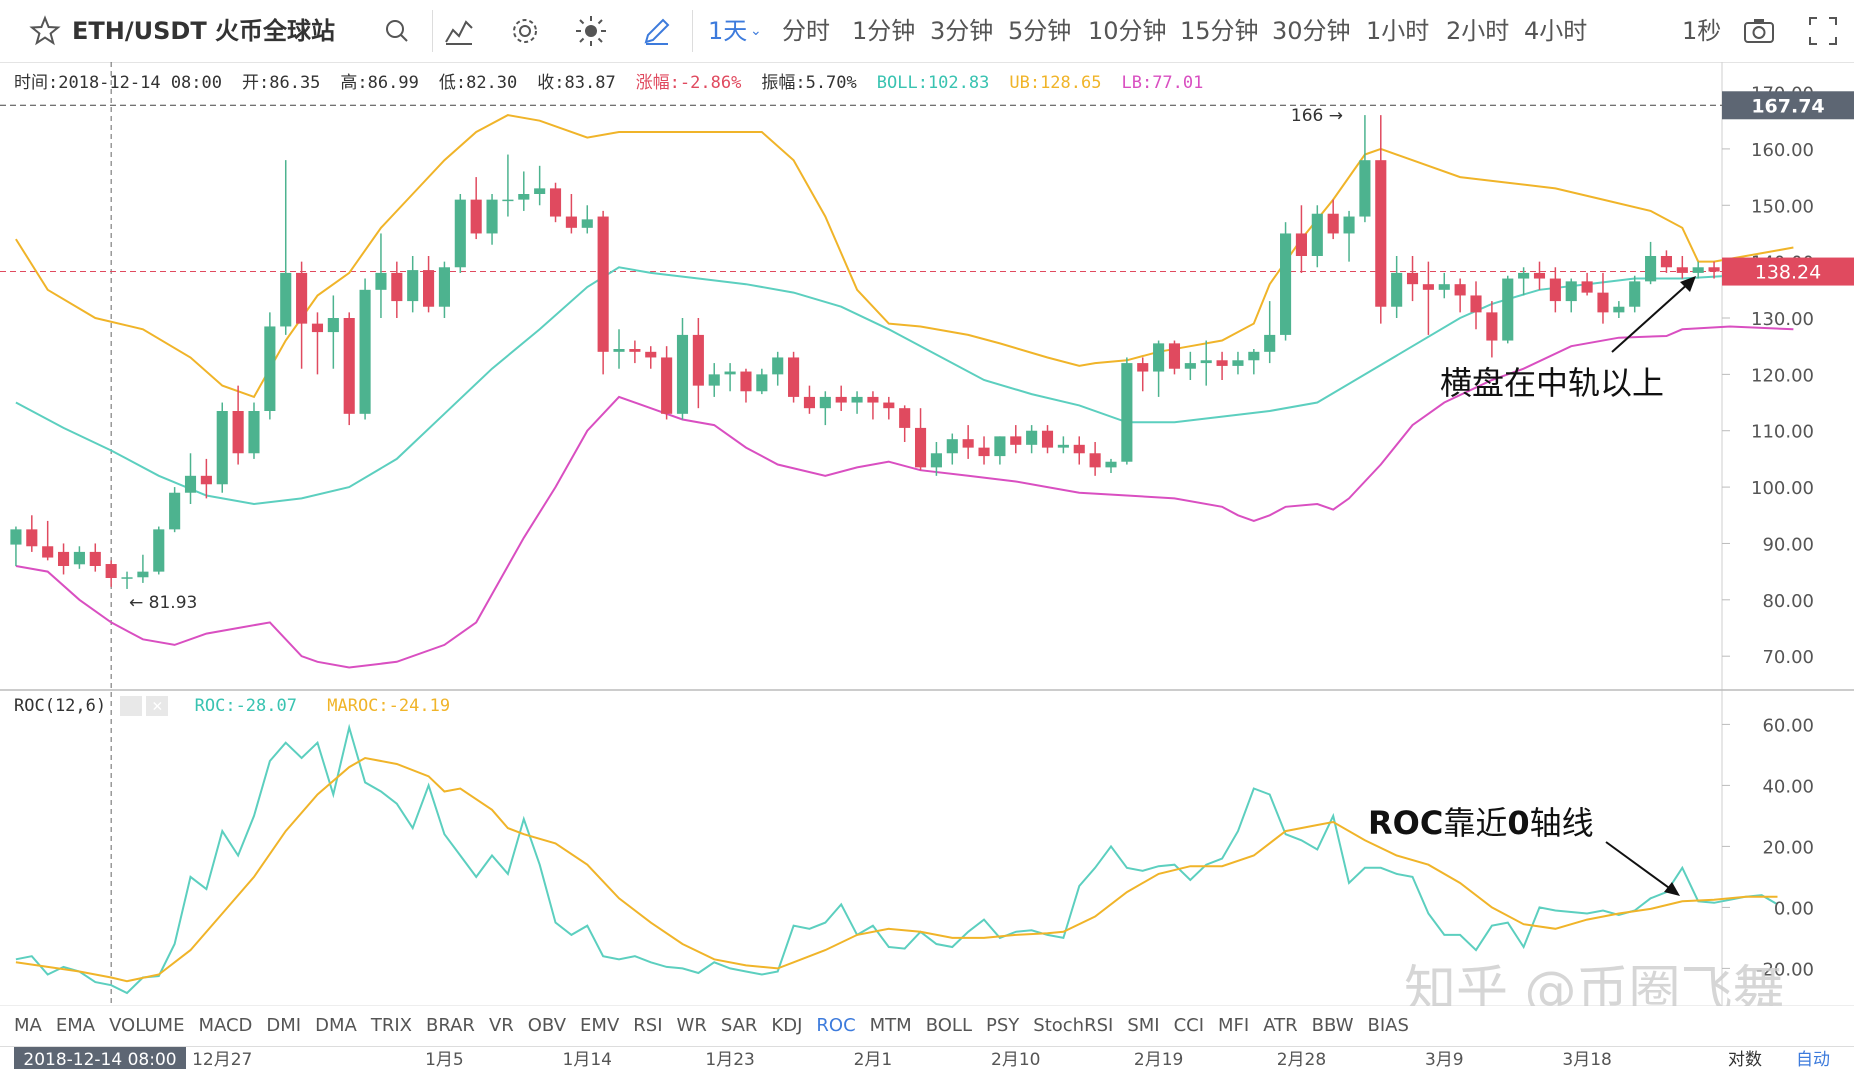 This screenshot has width=1854, height=1069. I want to click on indicator-tab: MACD, so click(225, 1026).